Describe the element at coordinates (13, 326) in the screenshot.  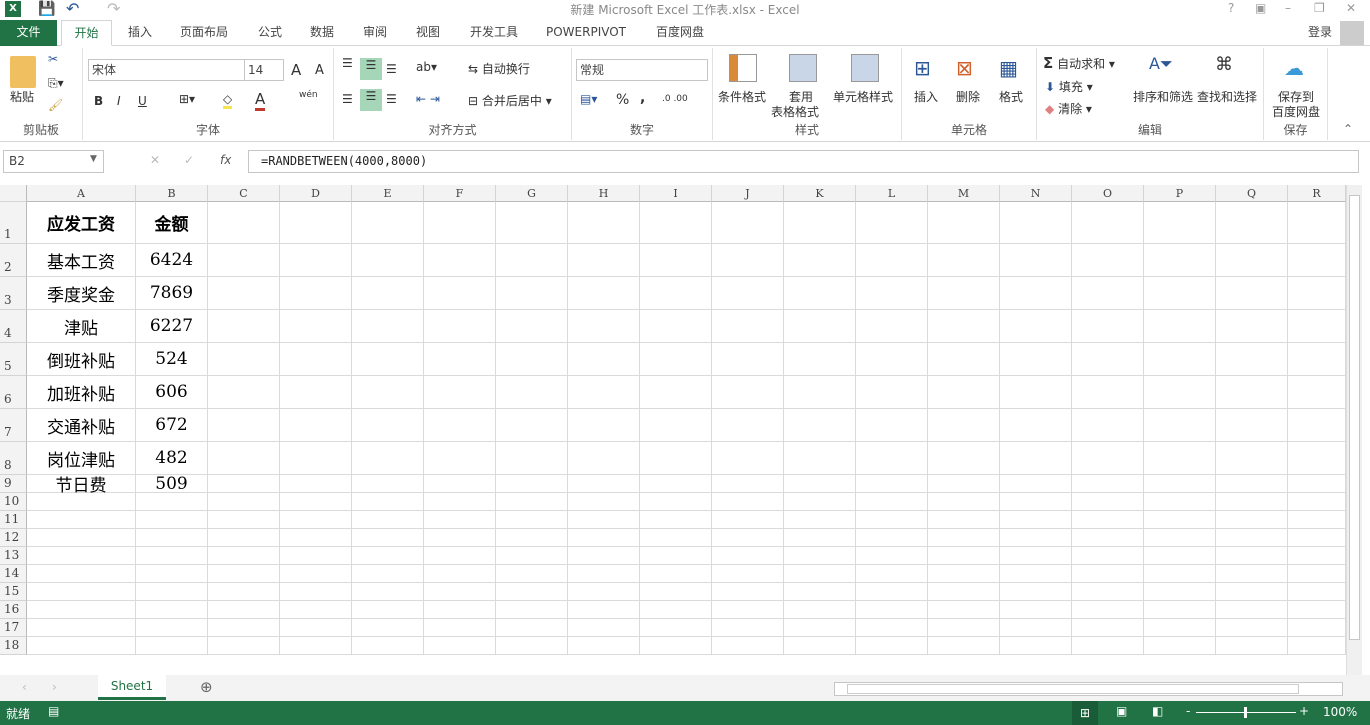
I see `row-header-4: 4` at that location.